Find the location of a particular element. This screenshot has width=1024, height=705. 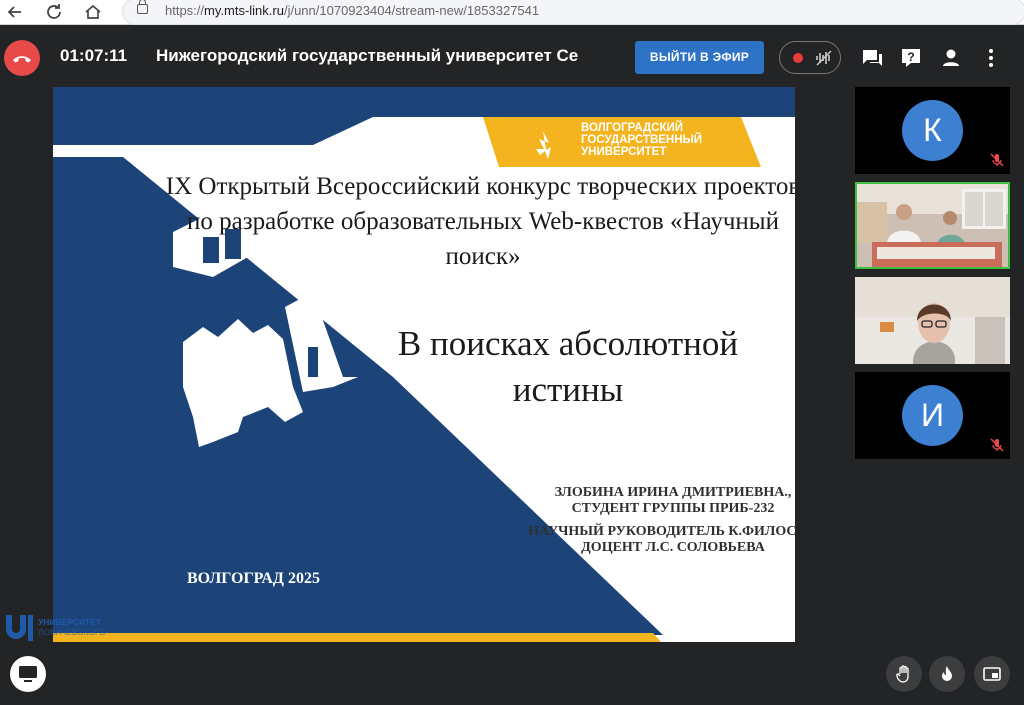

screen-share-icon is located at coordinates (28, 674).